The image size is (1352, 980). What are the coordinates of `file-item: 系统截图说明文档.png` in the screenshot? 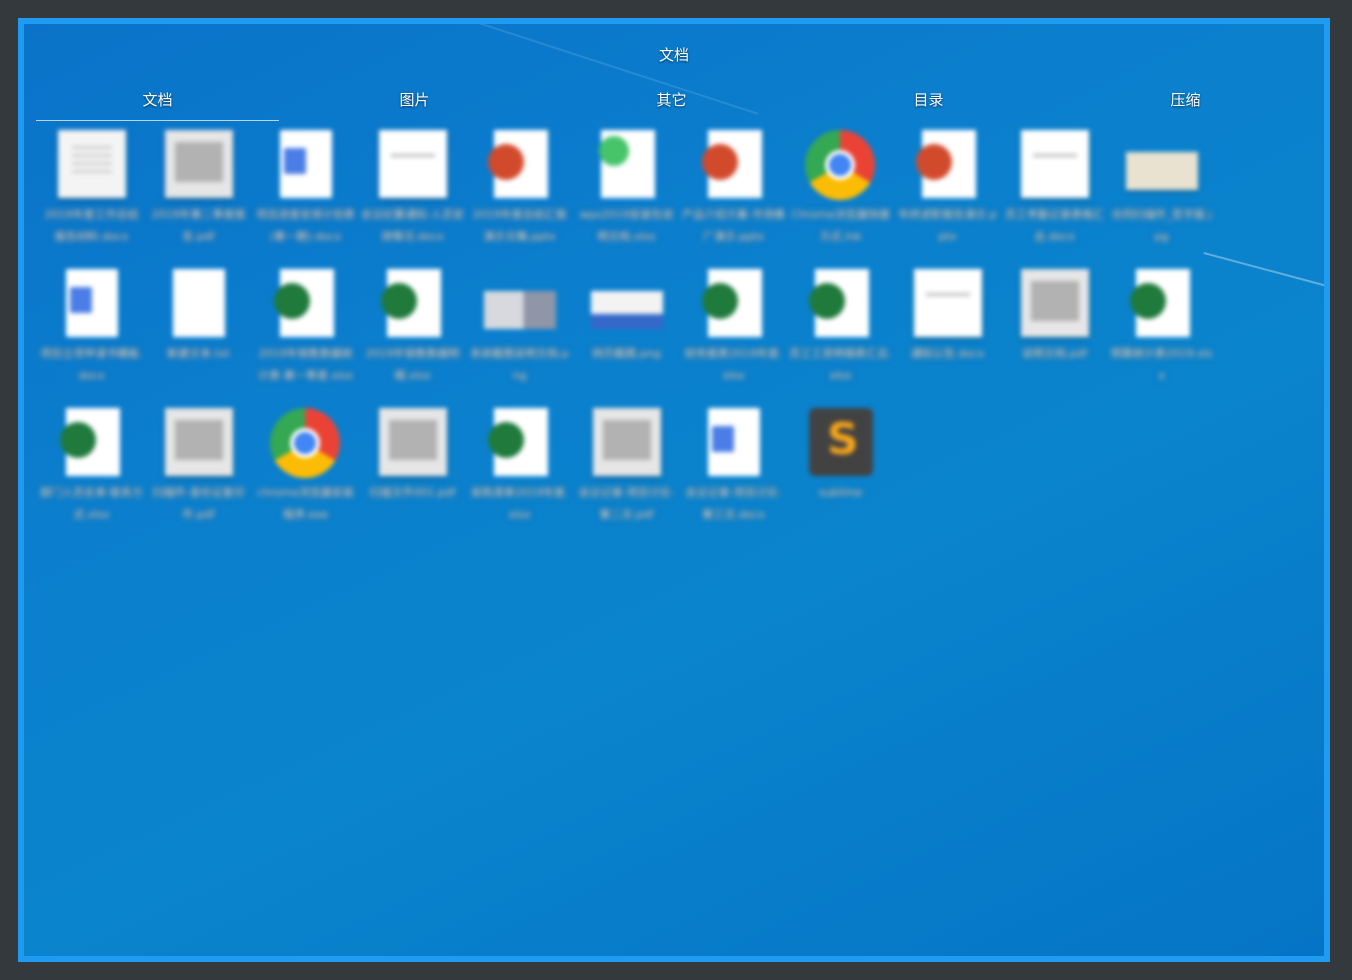 It's located at (519, 326).